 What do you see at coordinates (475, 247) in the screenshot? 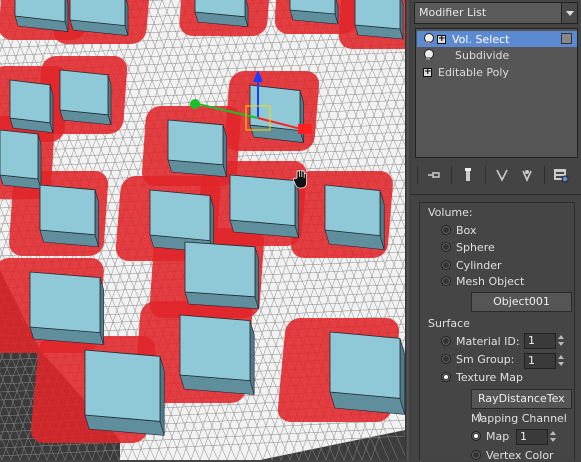
I see `radio-sphere-label: Sphere` at bounding box center [475, 247].